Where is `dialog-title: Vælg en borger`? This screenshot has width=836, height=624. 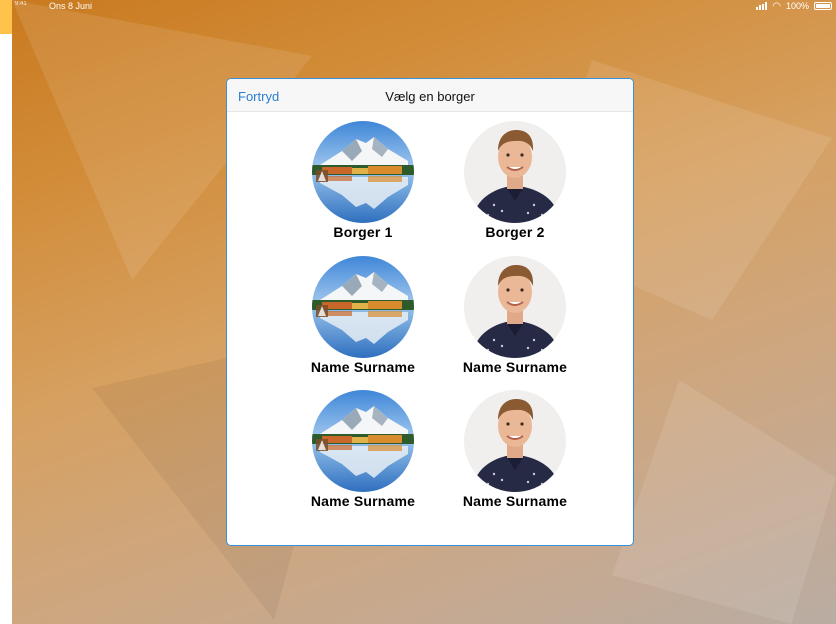 dialog-title: Vælg en borger is located at coordinates (430, 96).